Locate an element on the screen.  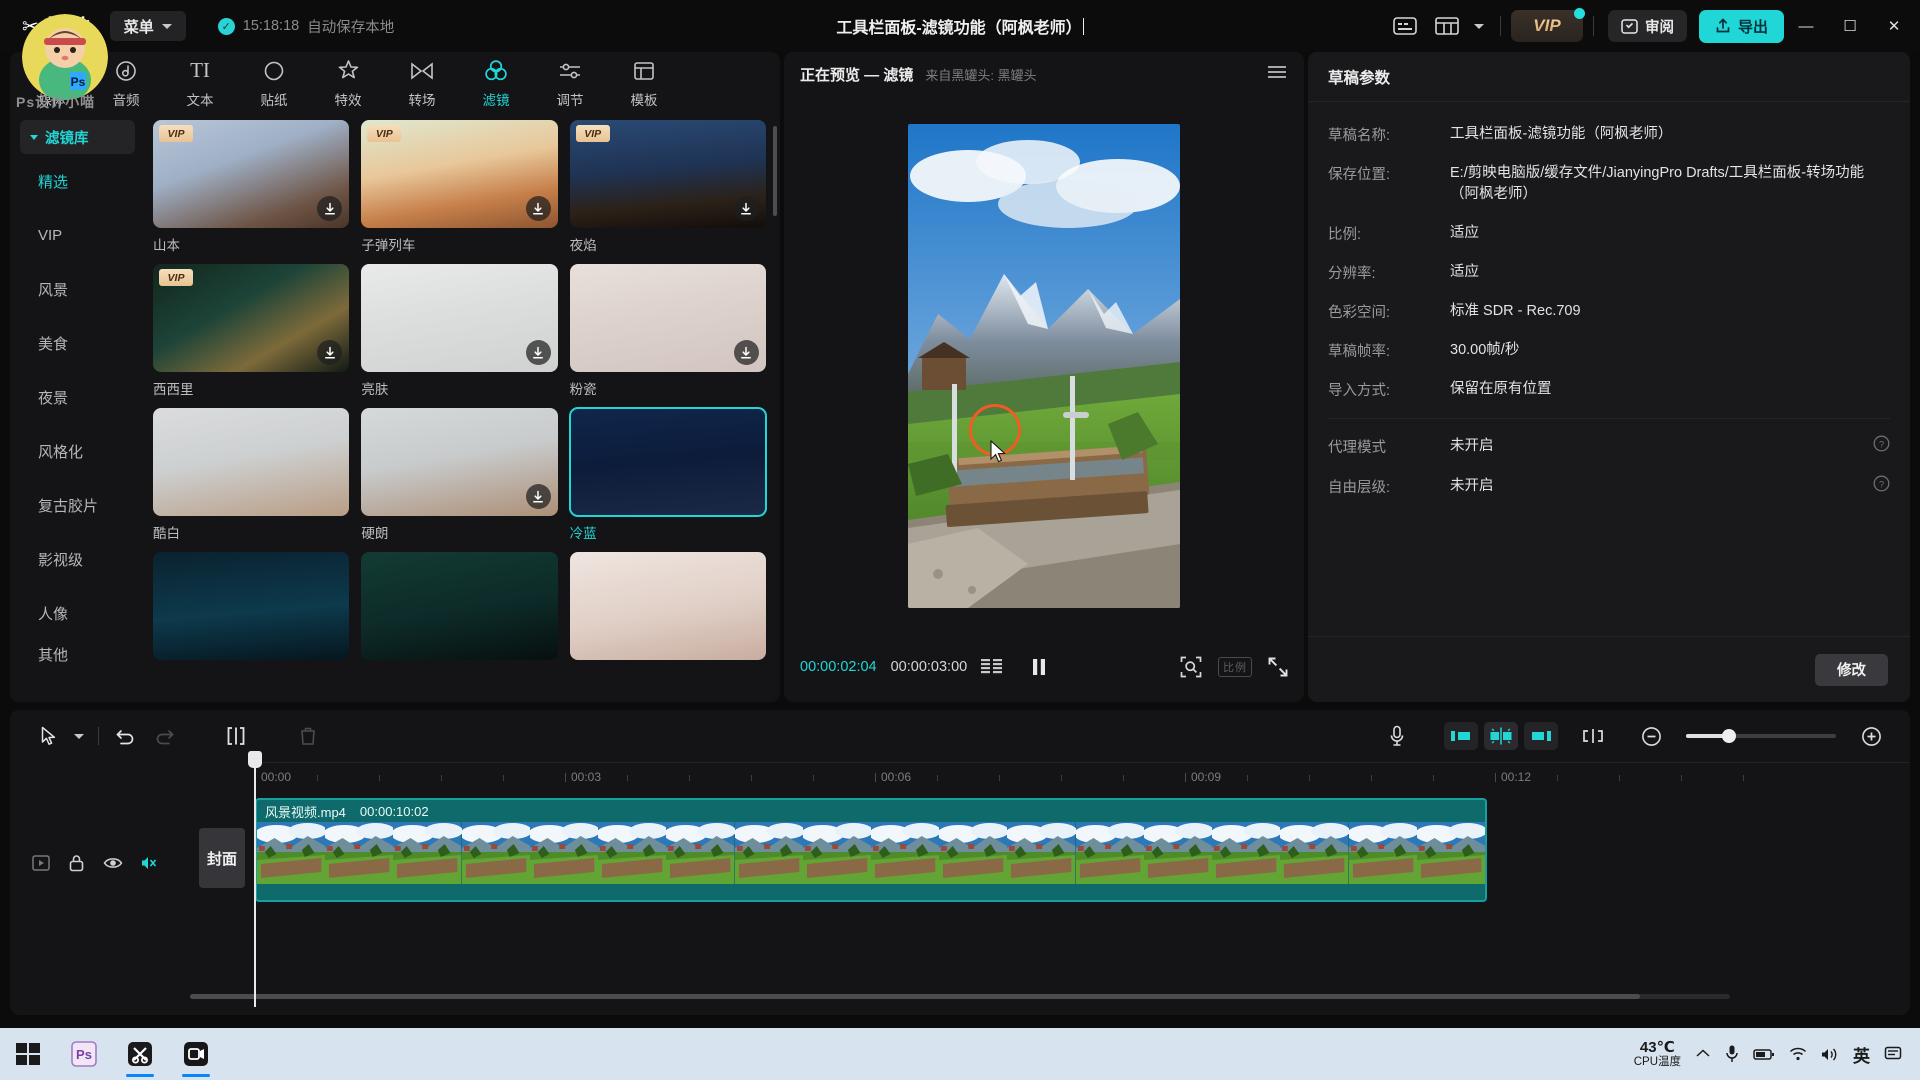
tray-microphone-icon is located at coordinates (1732, 1054).